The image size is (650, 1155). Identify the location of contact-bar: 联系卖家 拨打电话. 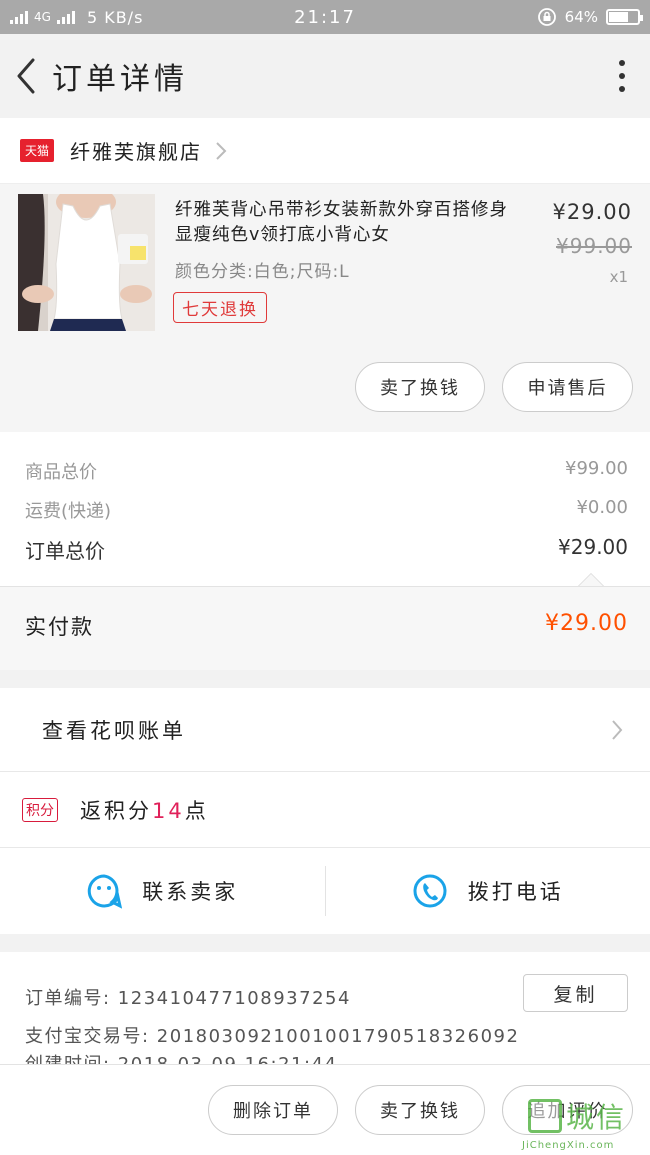
(325, 891).